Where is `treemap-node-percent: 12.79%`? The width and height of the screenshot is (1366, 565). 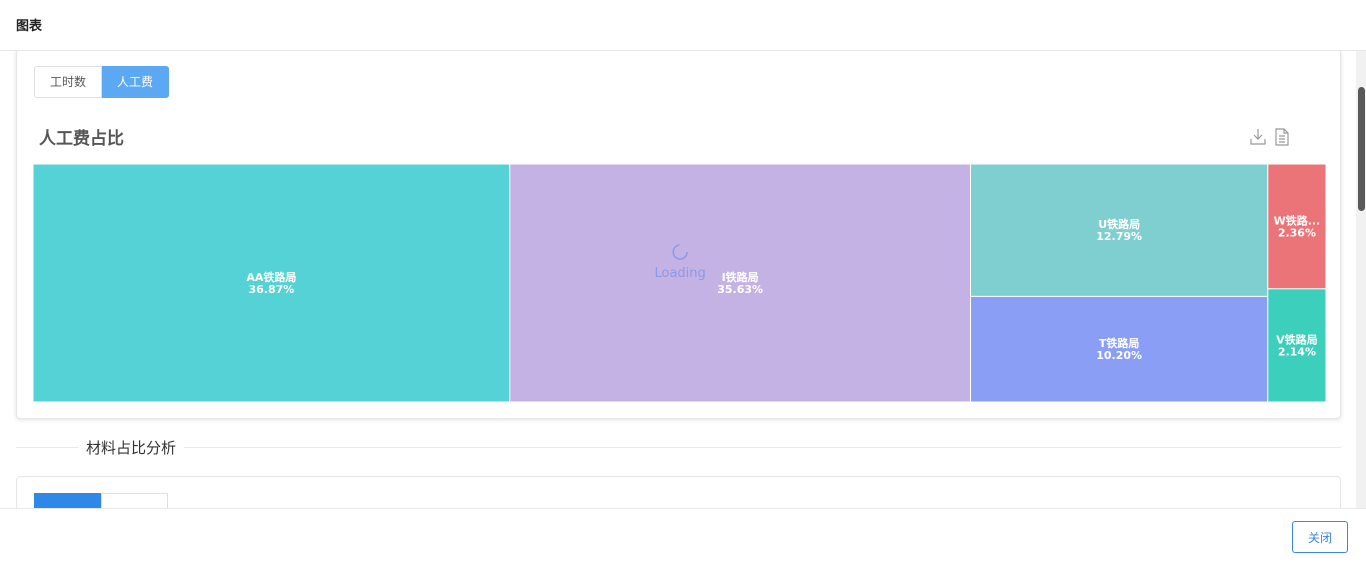
treemap-node-percent: 12.79% is located at coordinates (1119, 236).